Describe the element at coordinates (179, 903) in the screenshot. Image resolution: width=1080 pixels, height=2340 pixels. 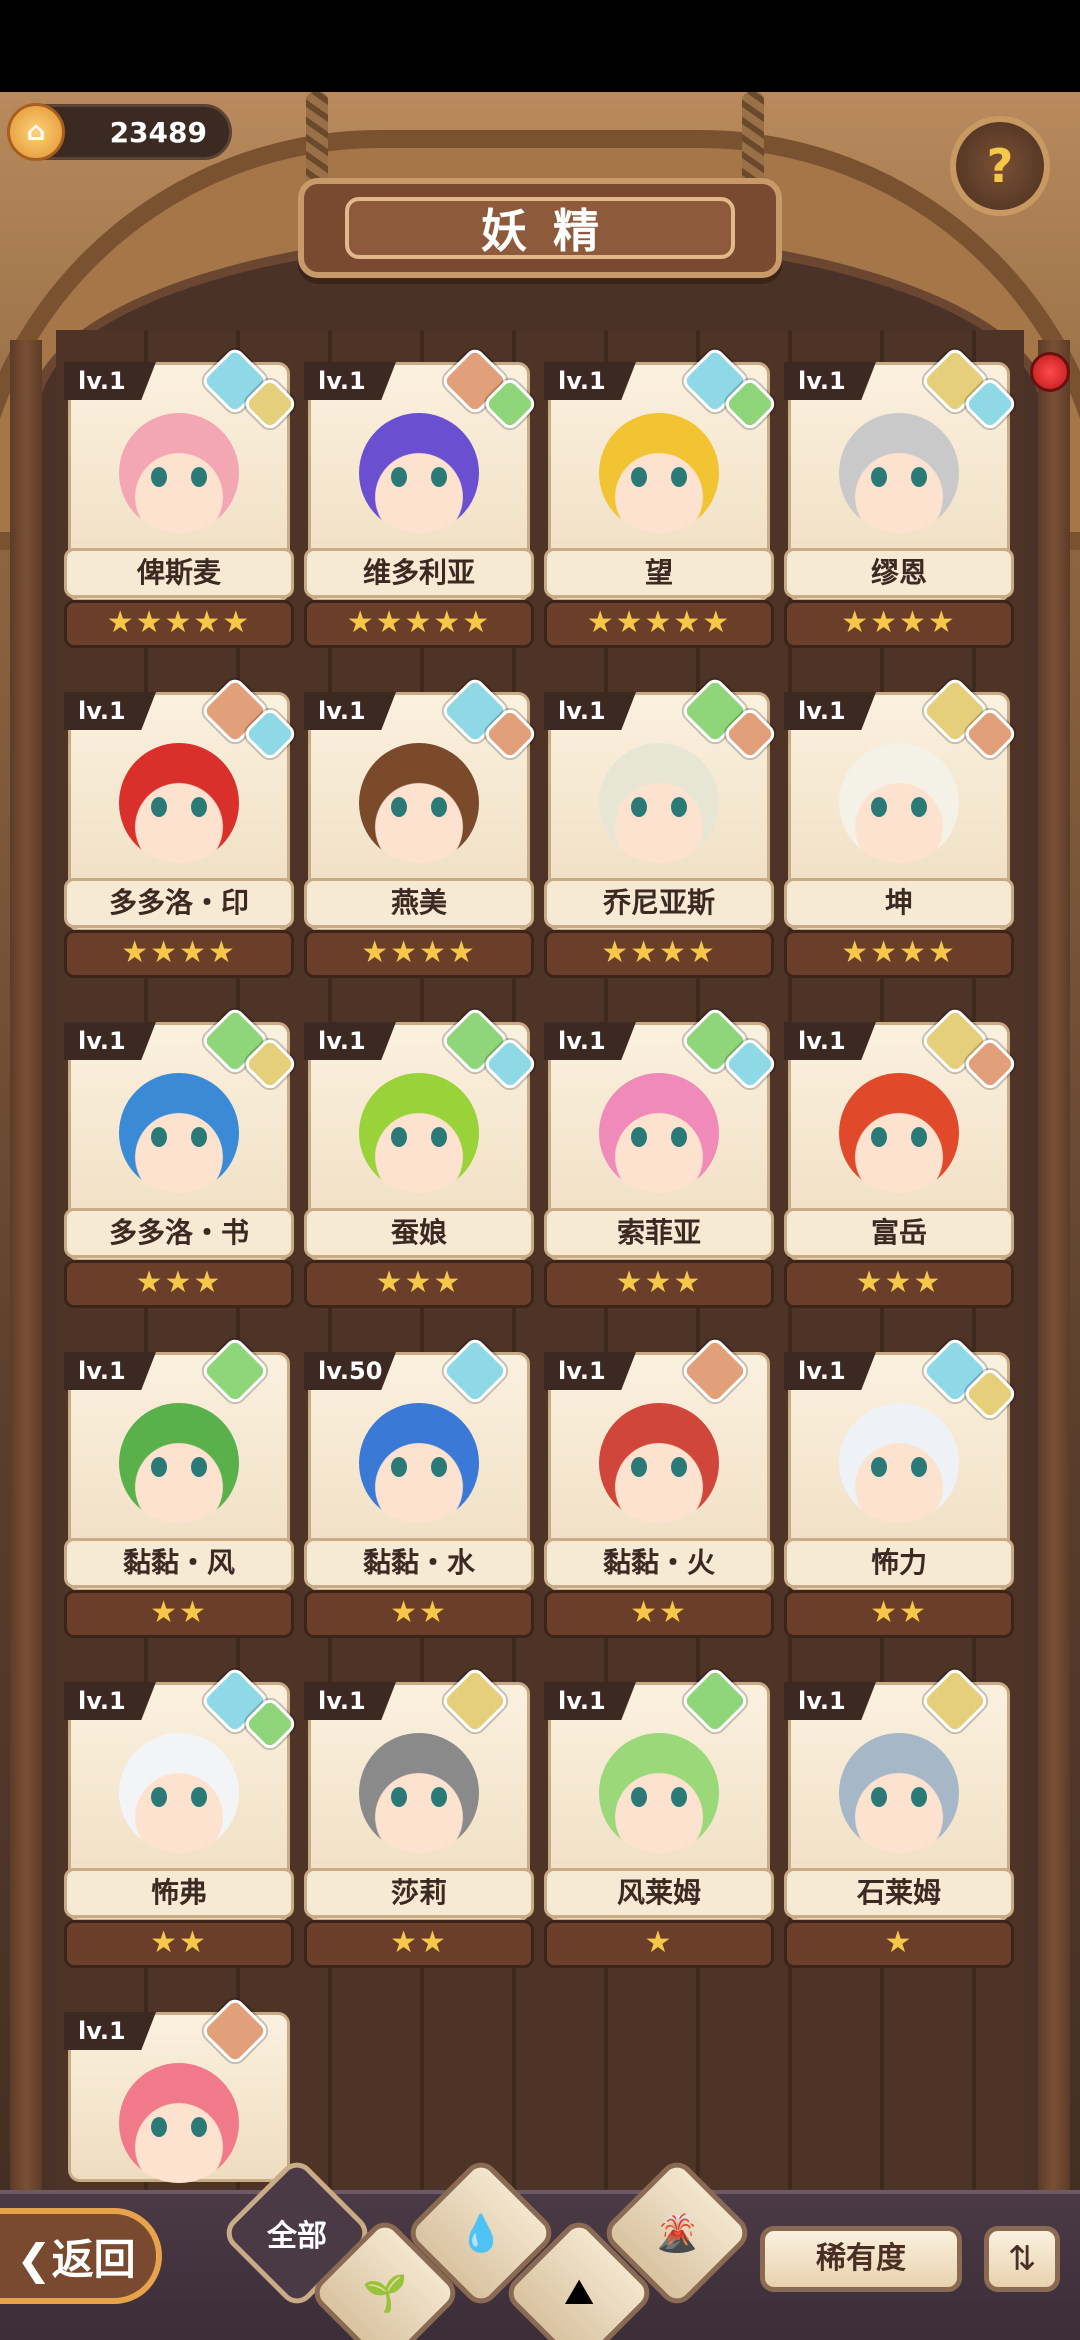
I see `fairy-name: 多多洛・印` at that location.